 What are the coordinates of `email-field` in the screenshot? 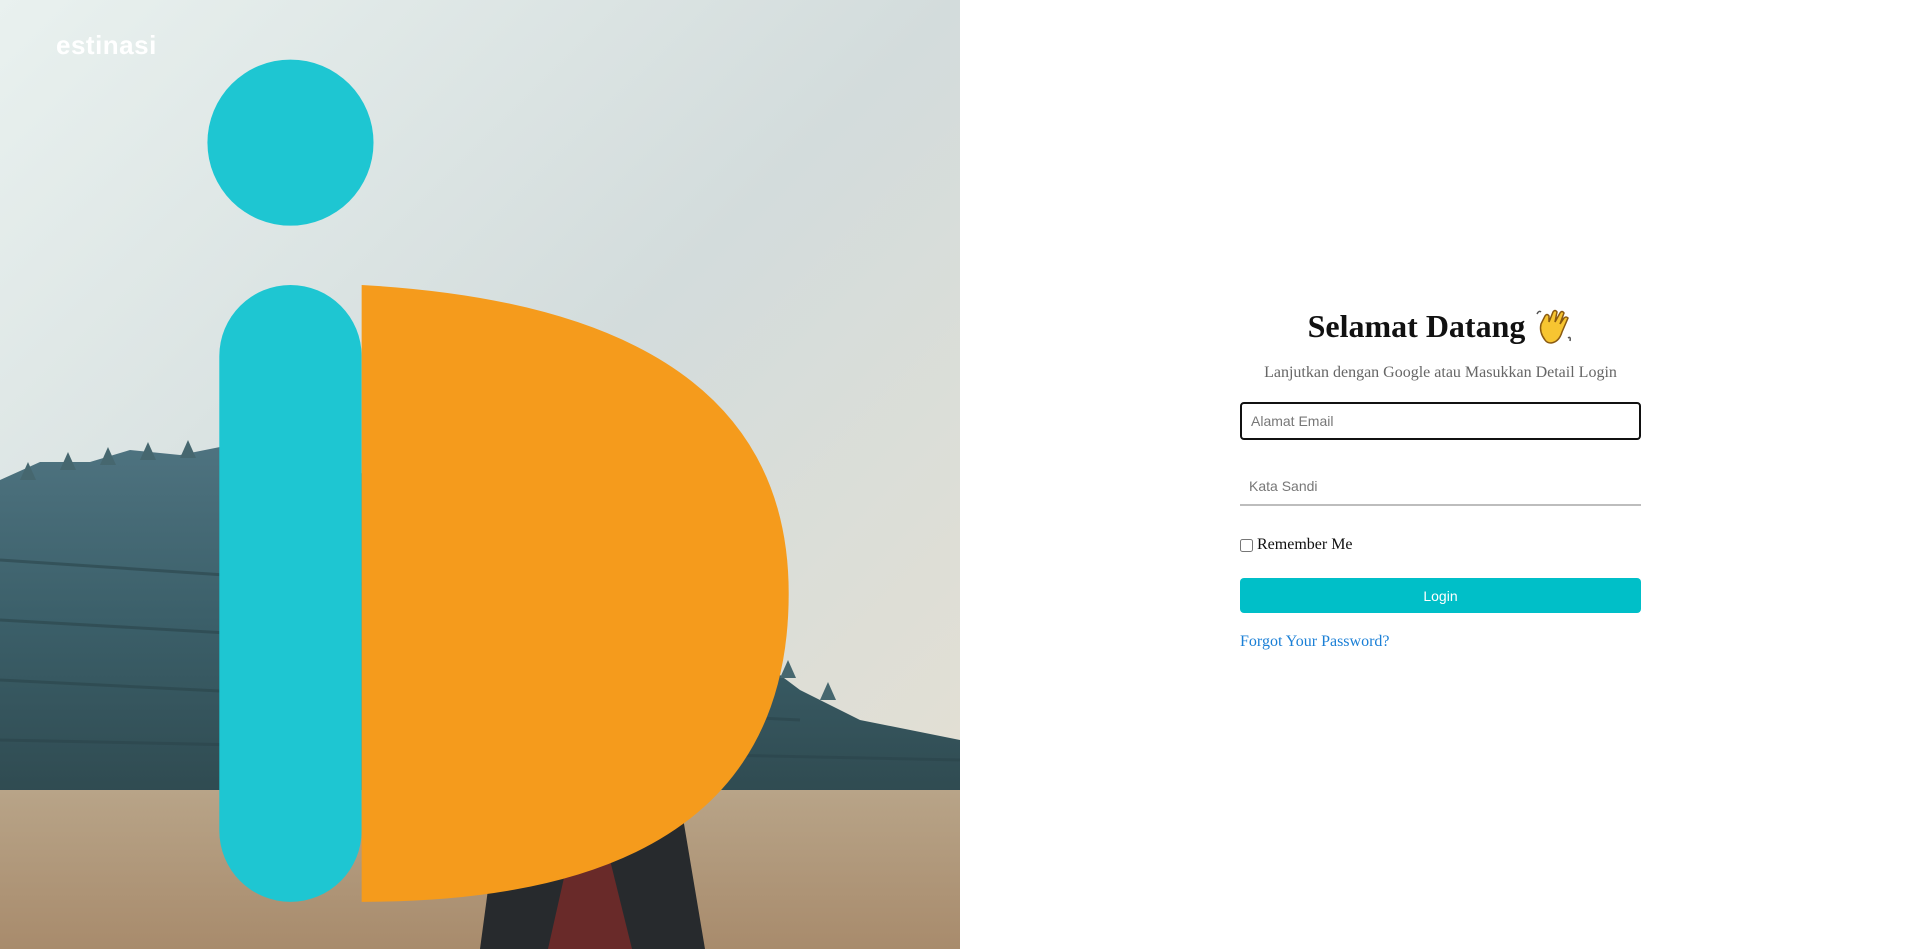 It's located at (1440, 421).